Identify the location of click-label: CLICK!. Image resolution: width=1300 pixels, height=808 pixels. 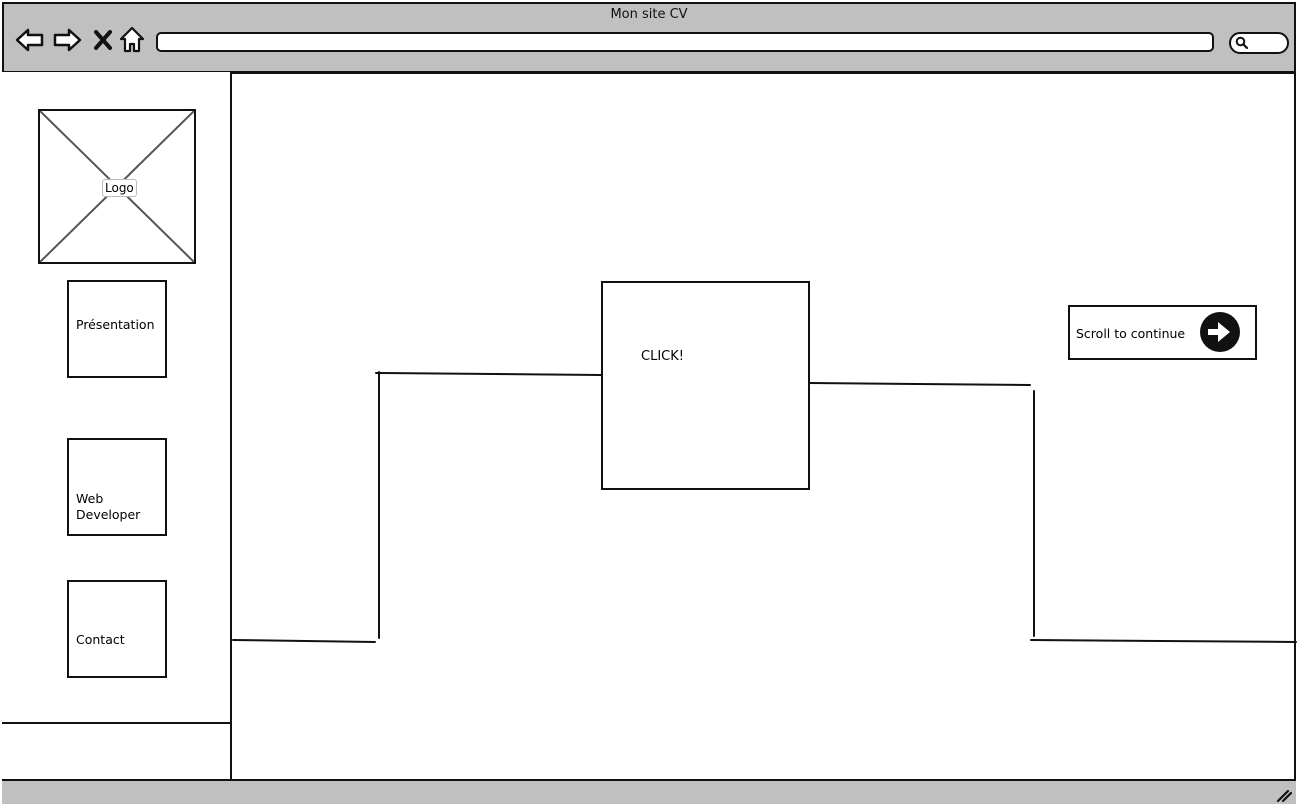
(662, 356).